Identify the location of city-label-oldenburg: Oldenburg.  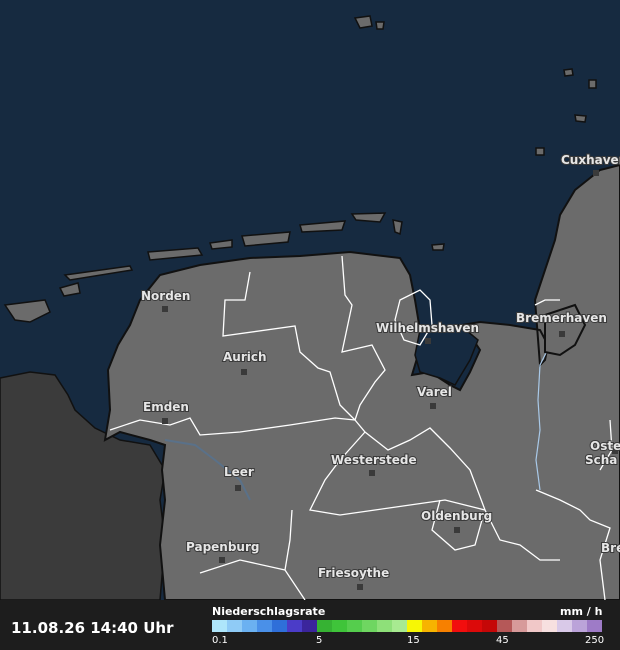
(456, 516).